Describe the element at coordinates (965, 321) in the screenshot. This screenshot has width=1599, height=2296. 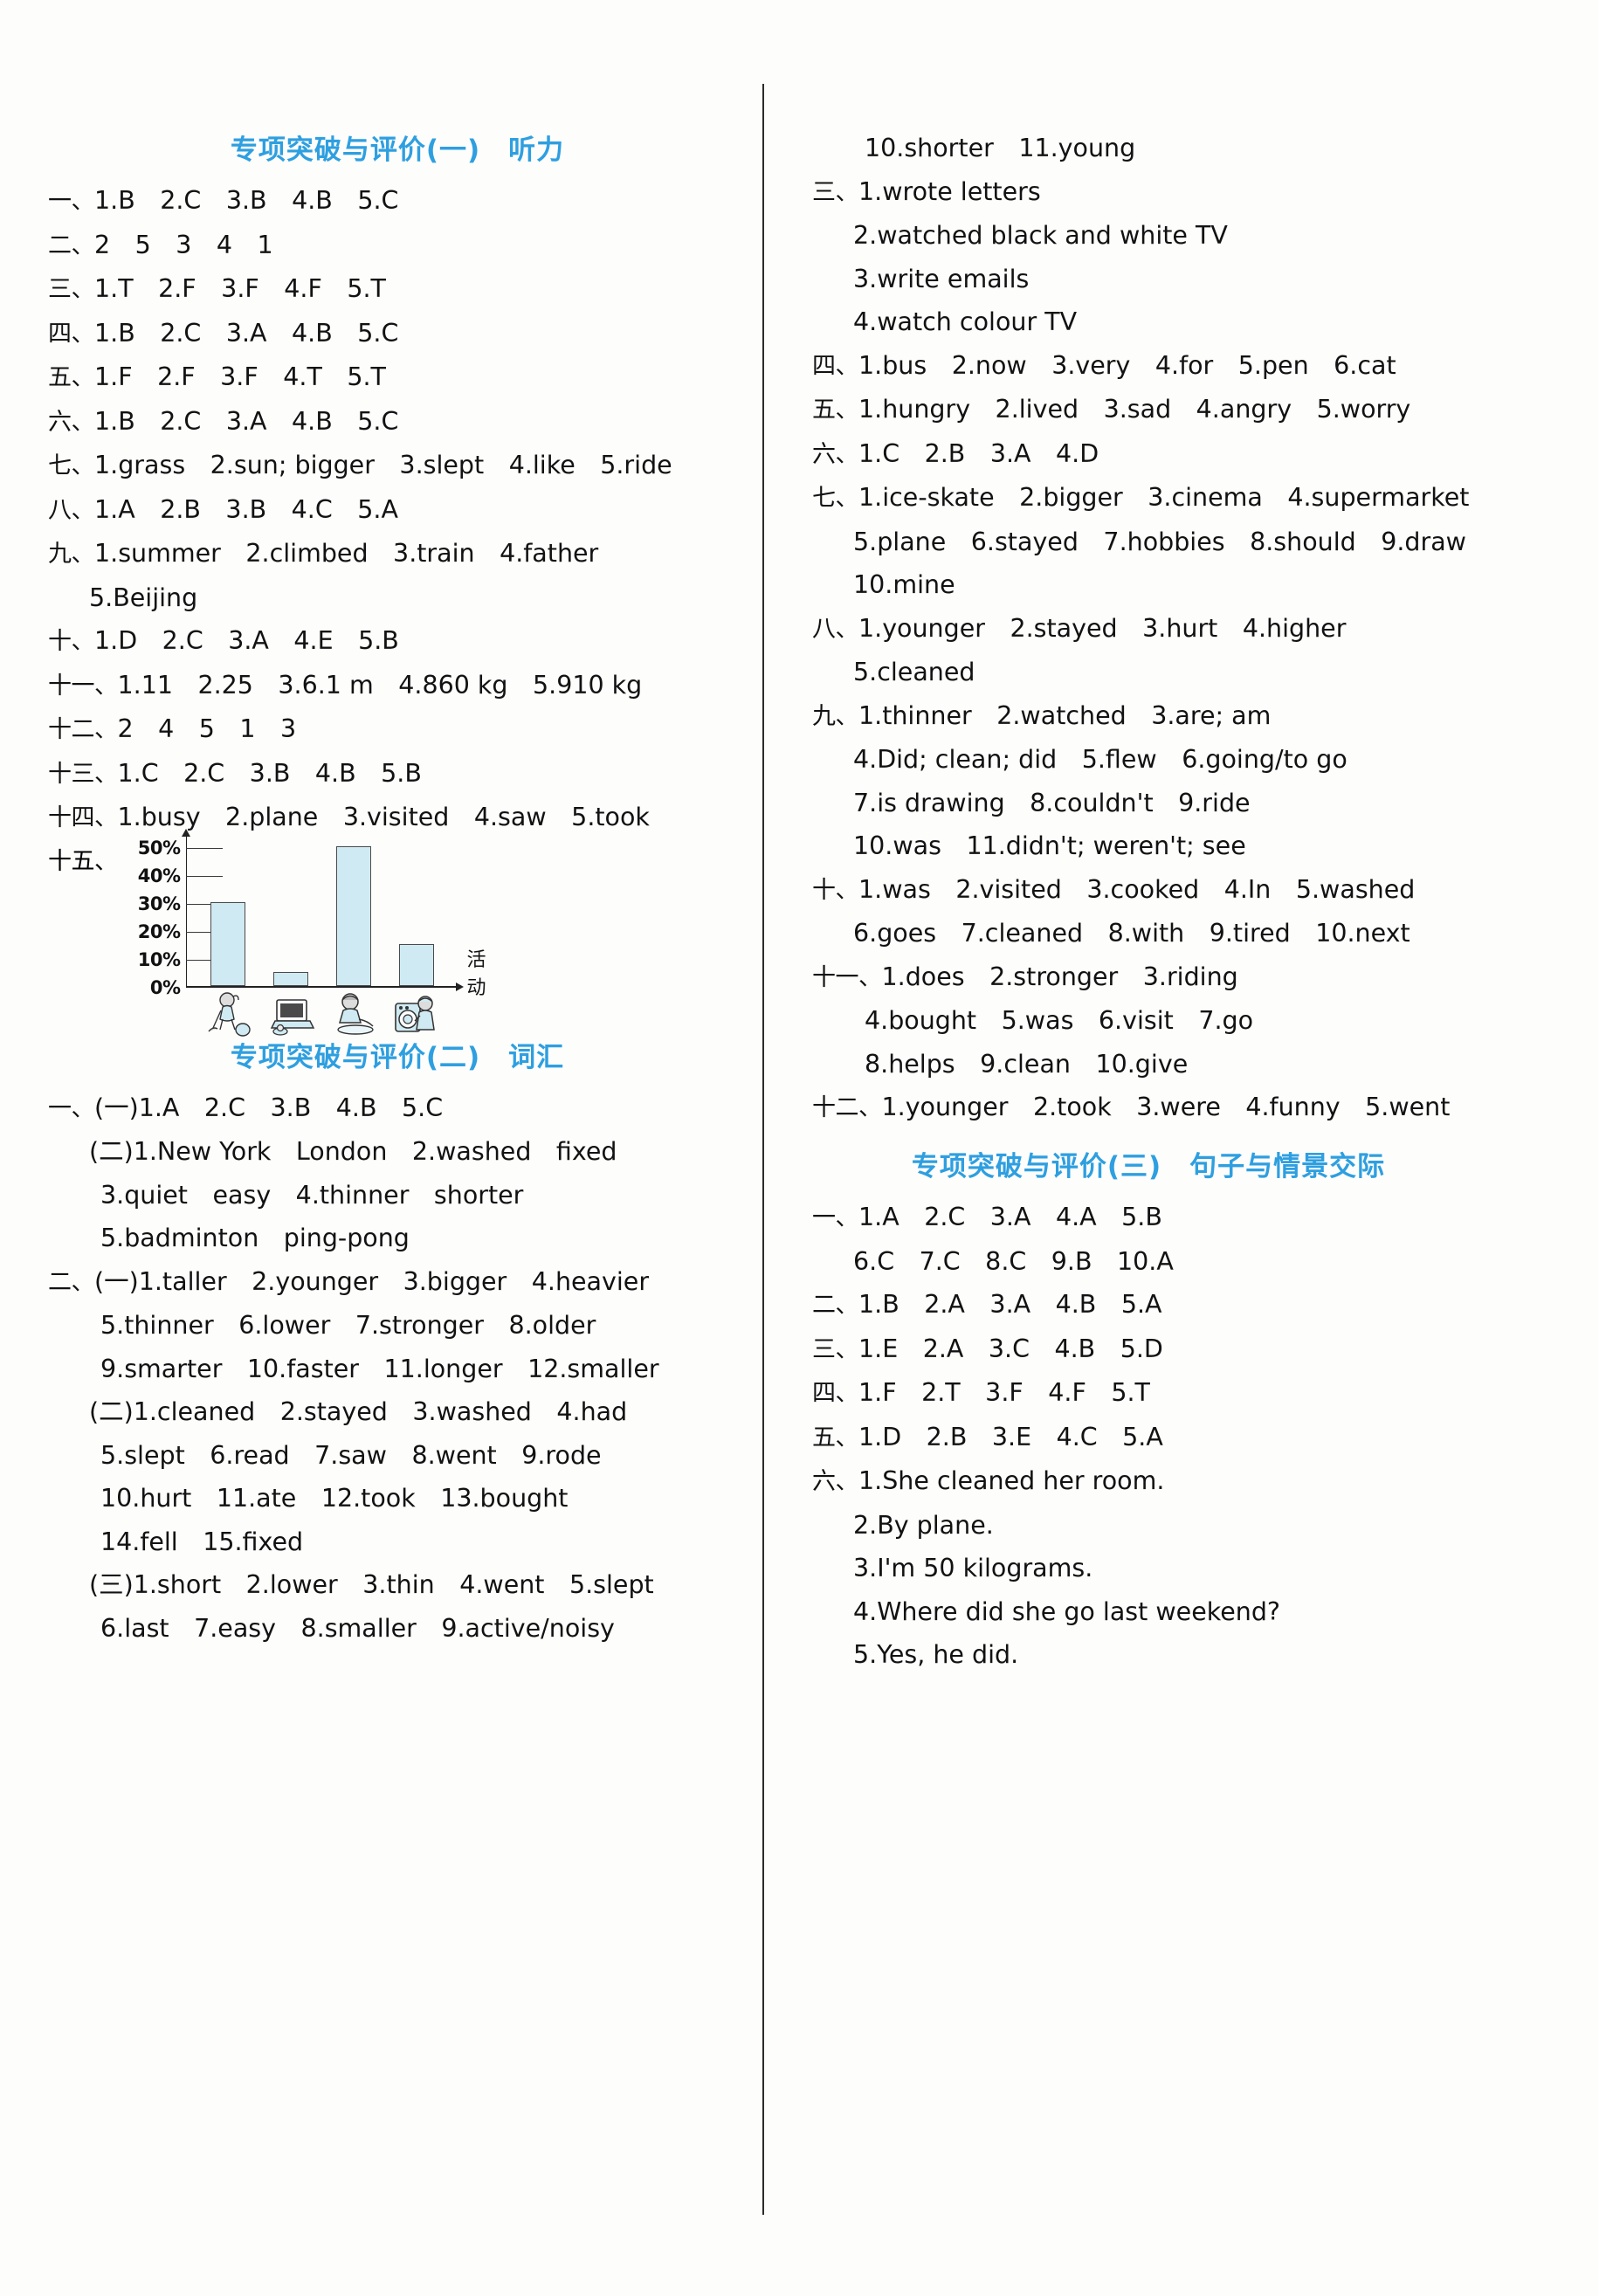
I see `row-text: 4.watch colour TV` at that location.